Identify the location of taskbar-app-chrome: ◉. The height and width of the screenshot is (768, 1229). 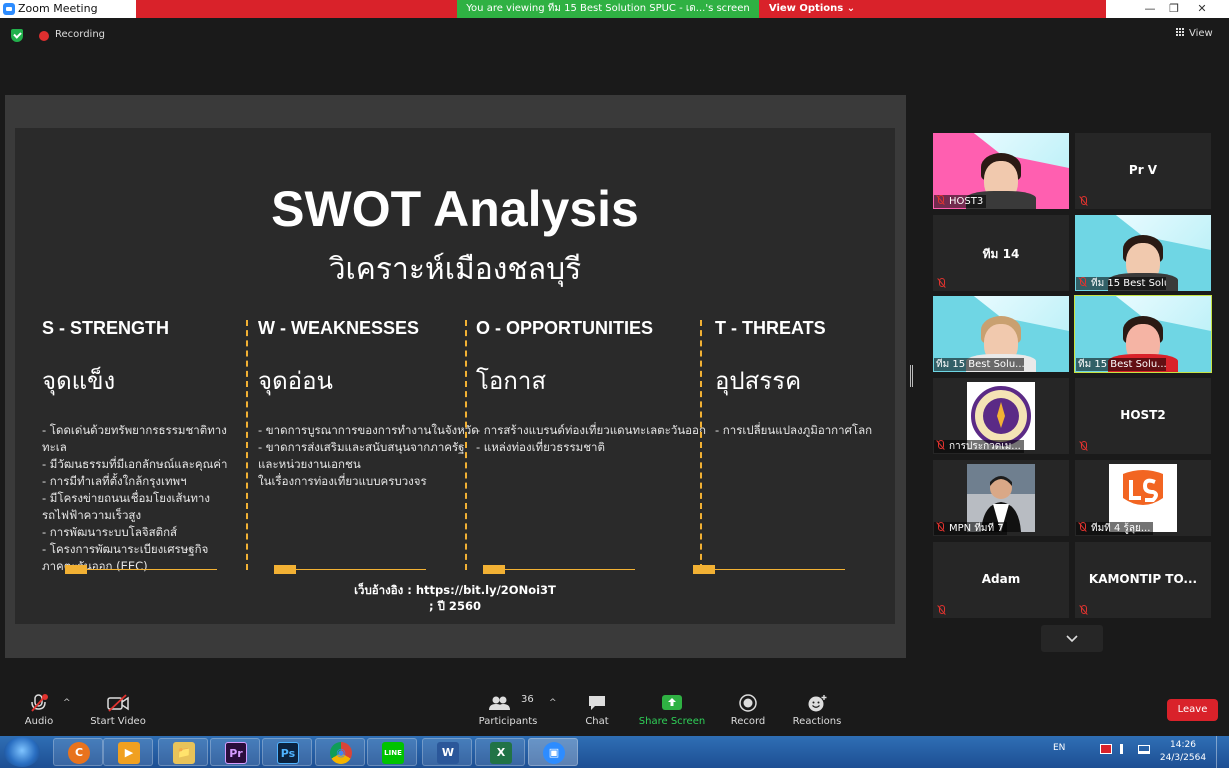
(340, 752).